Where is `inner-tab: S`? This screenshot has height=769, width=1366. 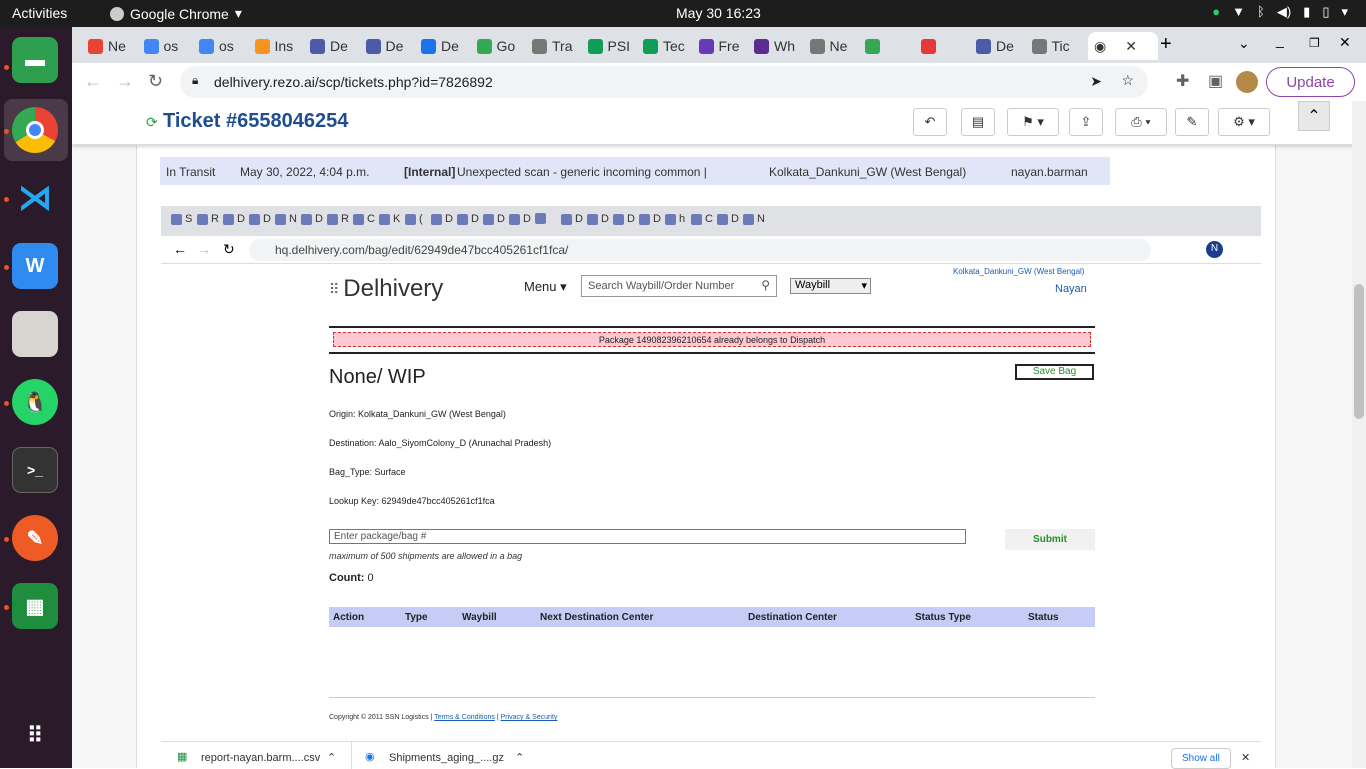 inner-tab: S is located at coordinates (181, 219).